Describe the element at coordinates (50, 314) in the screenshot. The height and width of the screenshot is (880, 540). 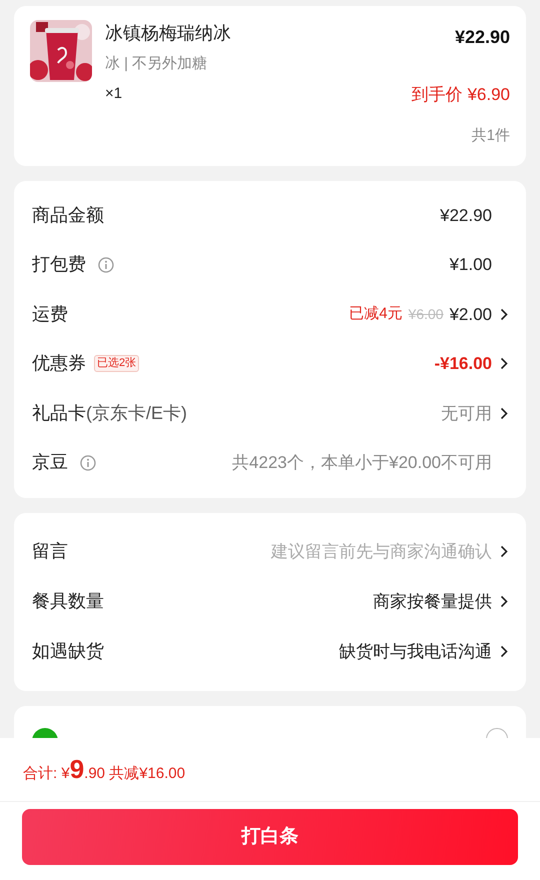
I see `fee-label: 运费` at that location.